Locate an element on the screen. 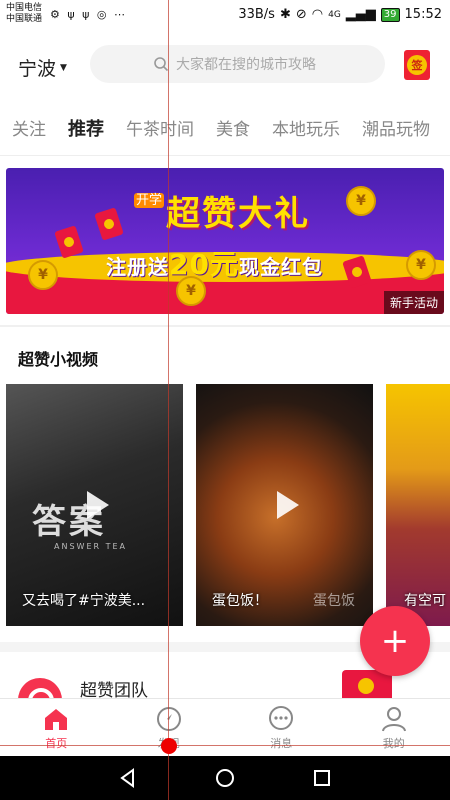 The height and width of the screenshot is (800, 450). video-caption: 有空可 is located at coordinates (425, 601).